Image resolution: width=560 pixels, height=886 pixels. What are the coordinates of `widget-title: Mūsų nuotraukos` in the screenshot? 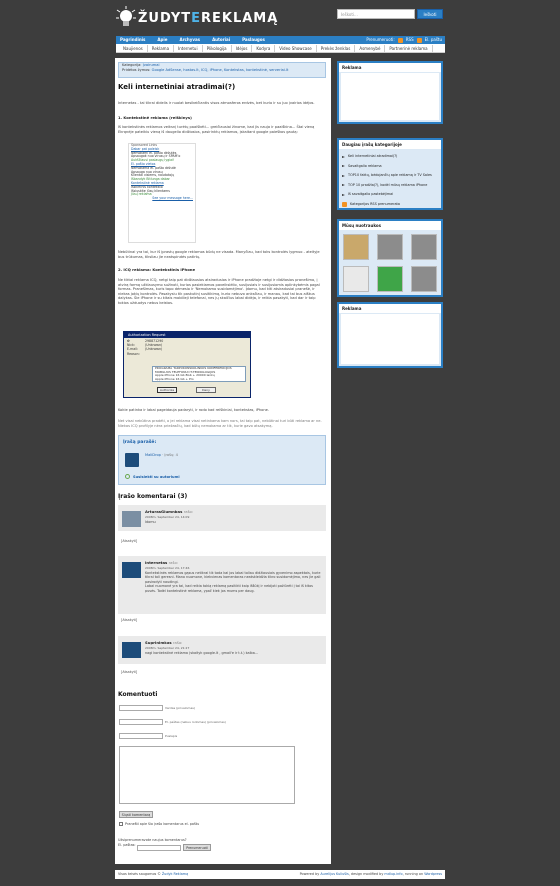 It's located at (390, 225).